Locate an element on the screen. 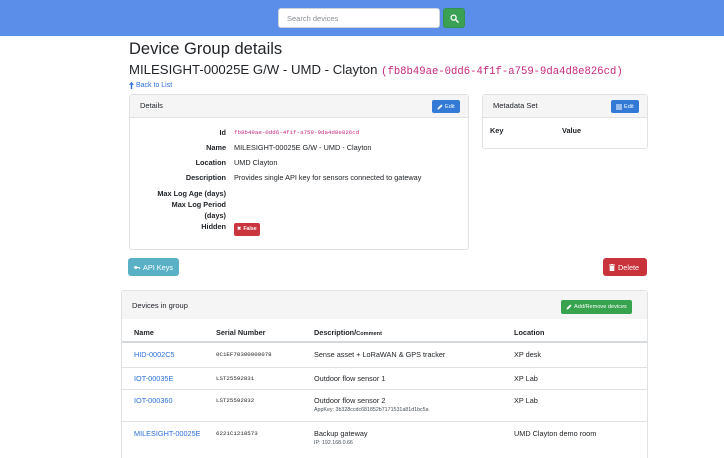  device-description: Backup gateway is located at coordinates (341, 433).